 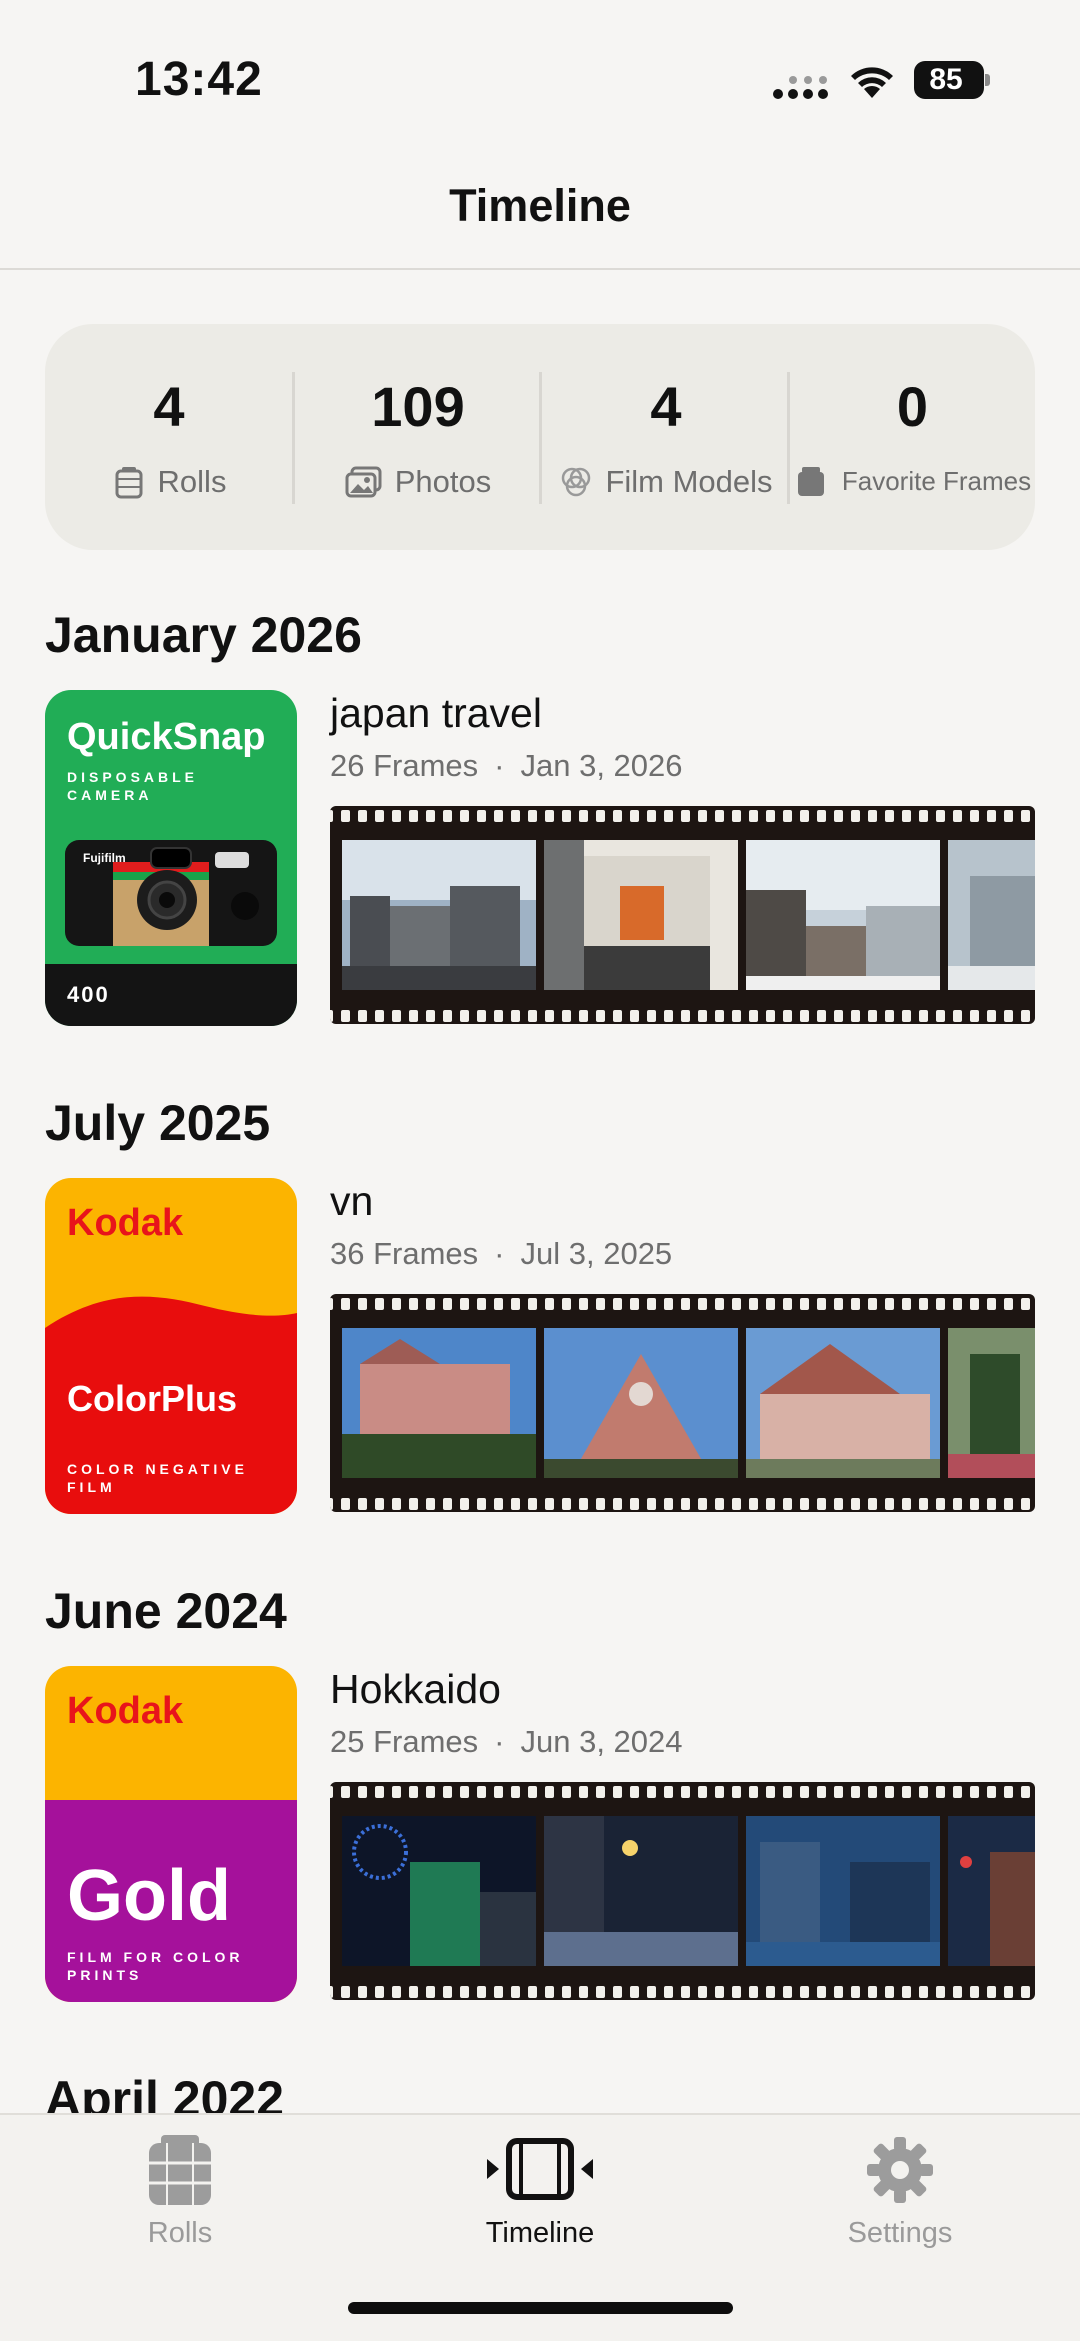 I want to click on roll-meta: 25 Frames · Jun 3, 2024, so click(x=506, y=1741).